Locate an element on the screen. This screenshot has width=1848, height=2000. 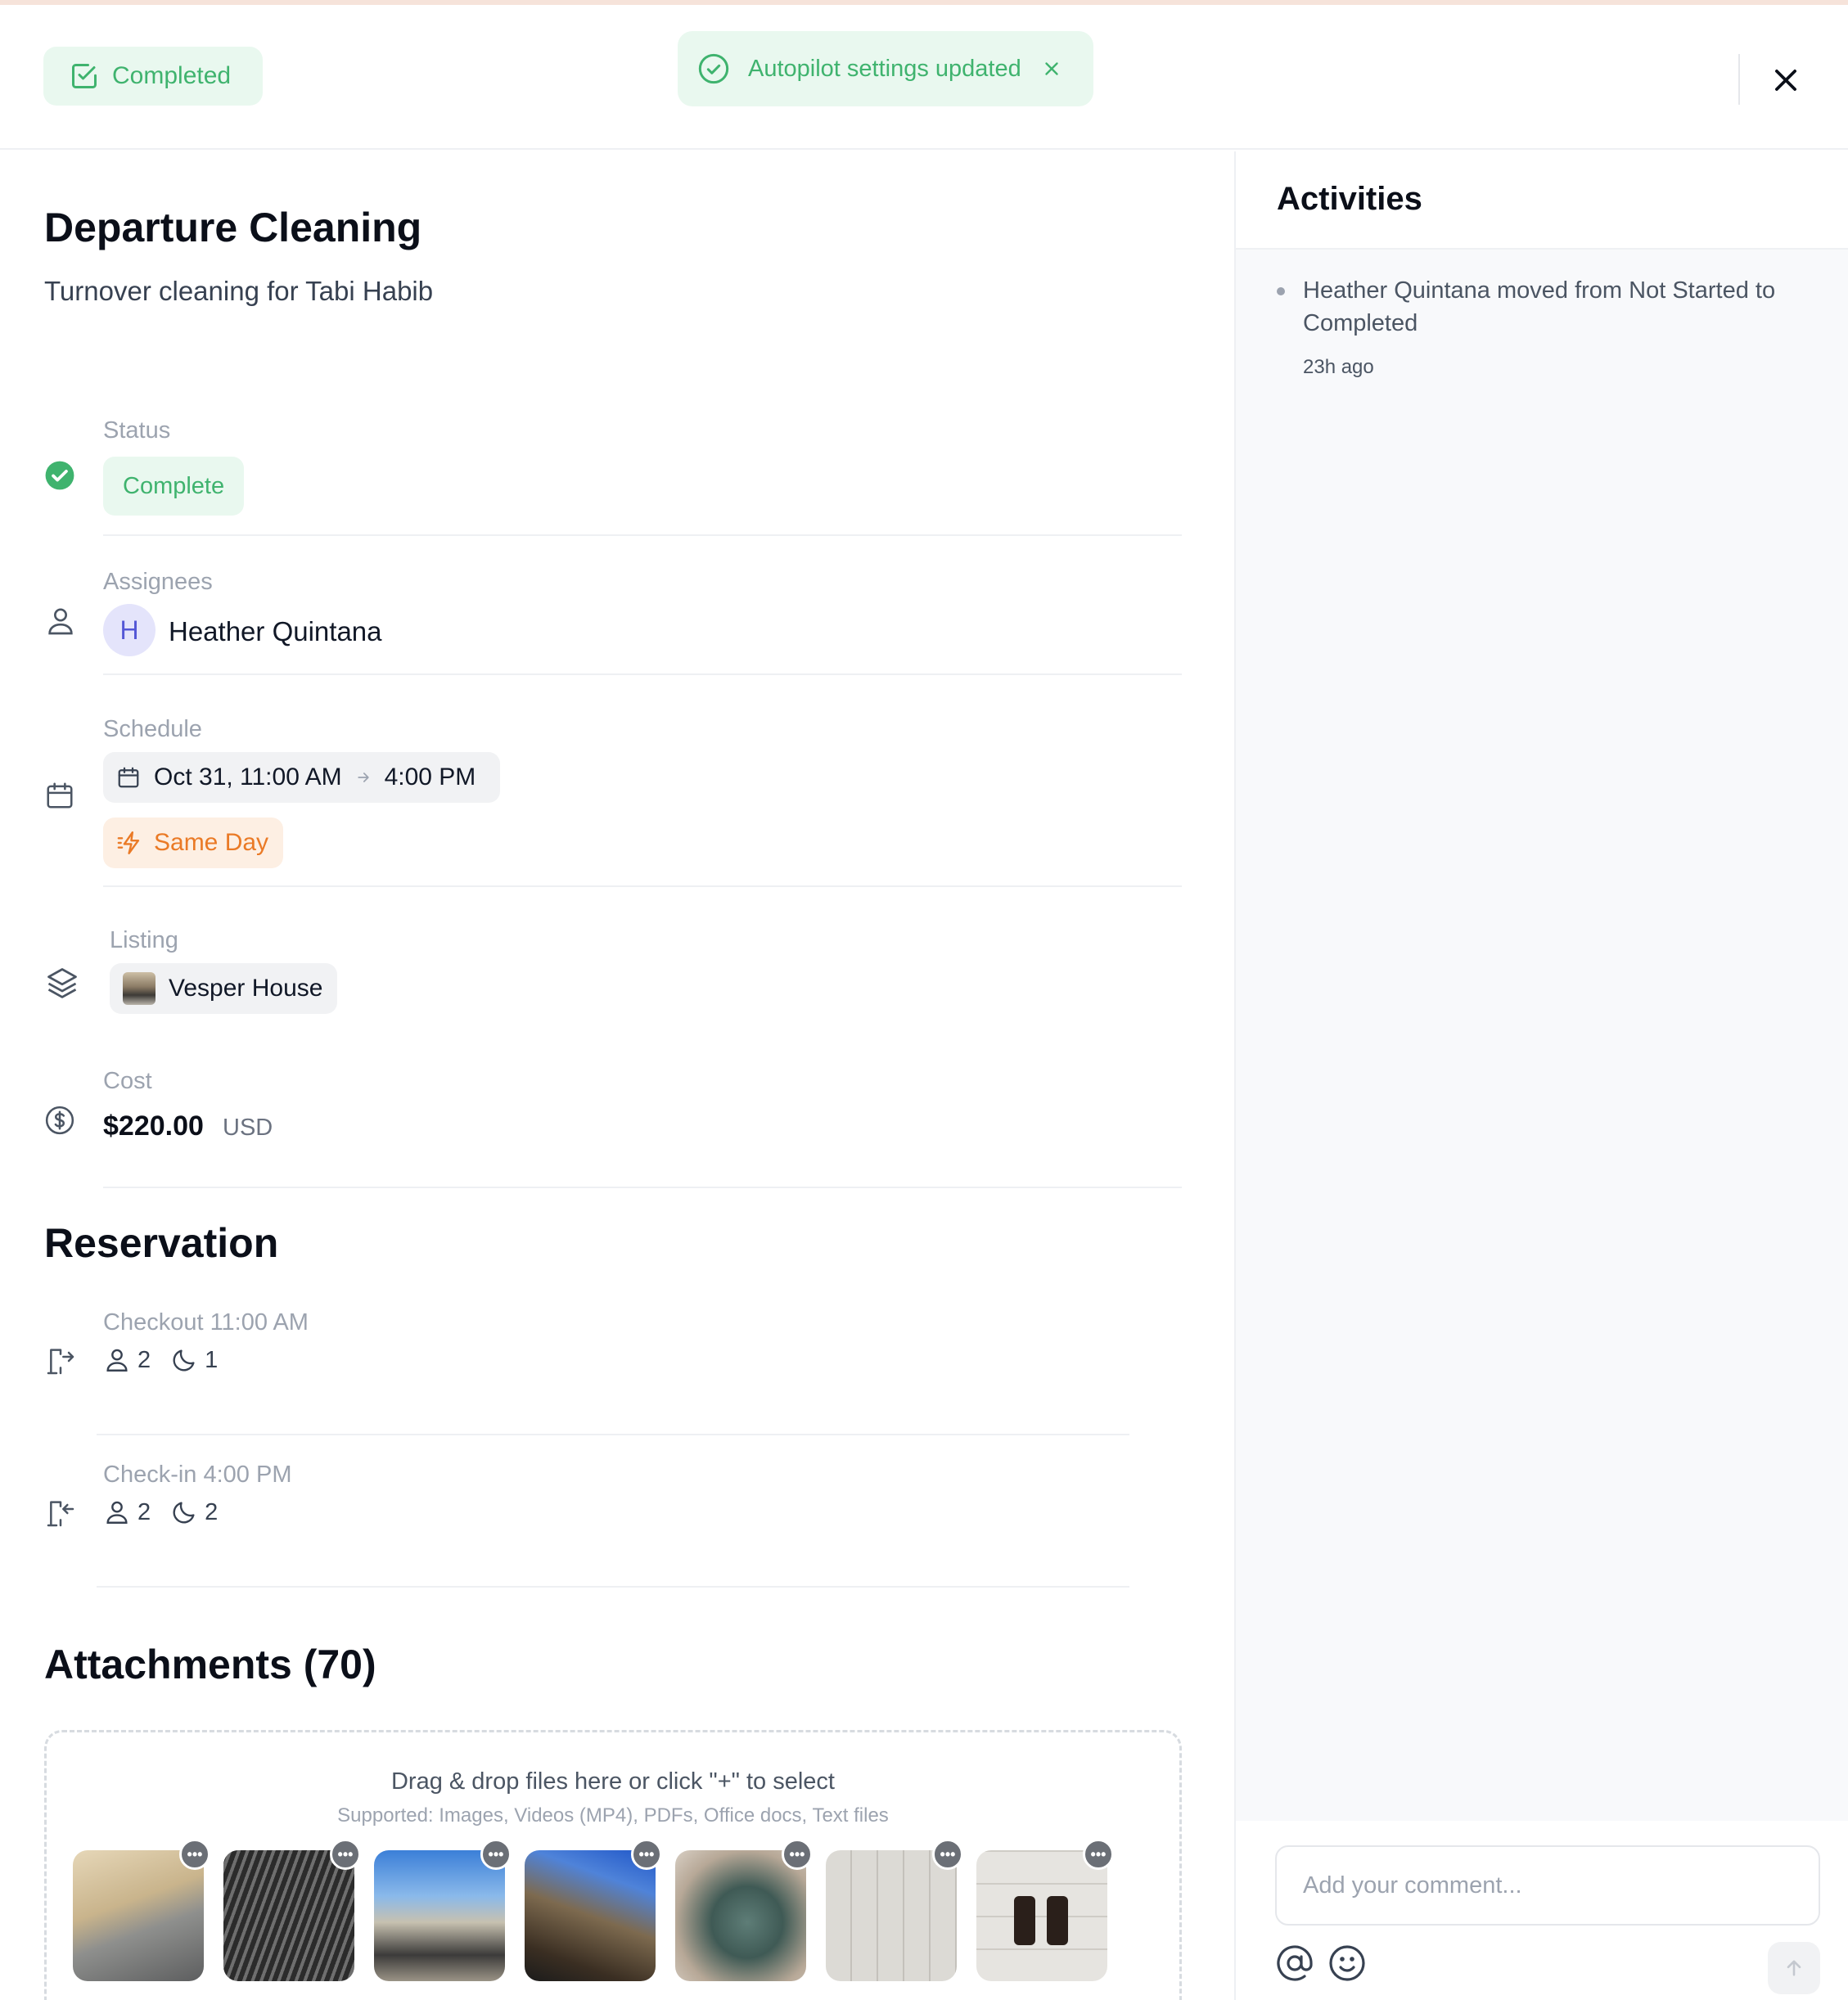
checkin-guests: 2 is located at coordinates (144, 1511).